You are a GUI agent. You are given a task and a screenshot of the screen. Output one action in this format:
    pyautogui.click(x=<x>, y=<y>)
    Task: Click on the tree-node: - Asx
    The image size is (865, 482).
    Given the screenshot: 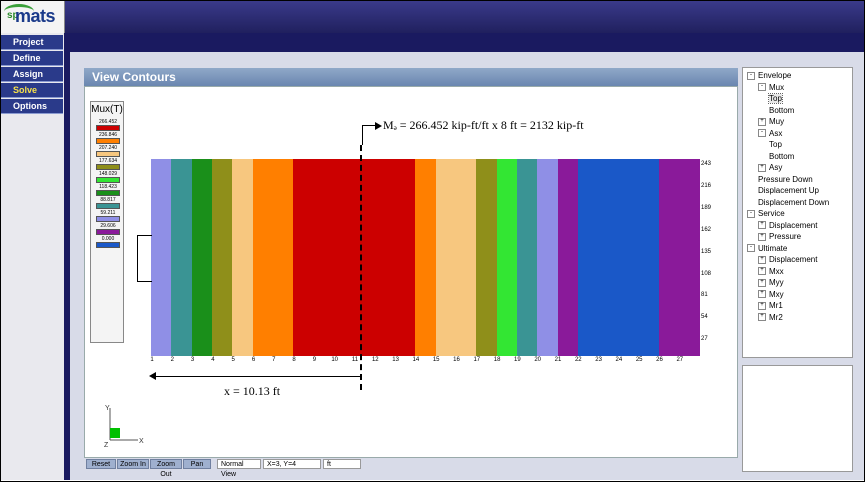 What is the action you would take?
    pyautogui.click(x=770, y=134)
    